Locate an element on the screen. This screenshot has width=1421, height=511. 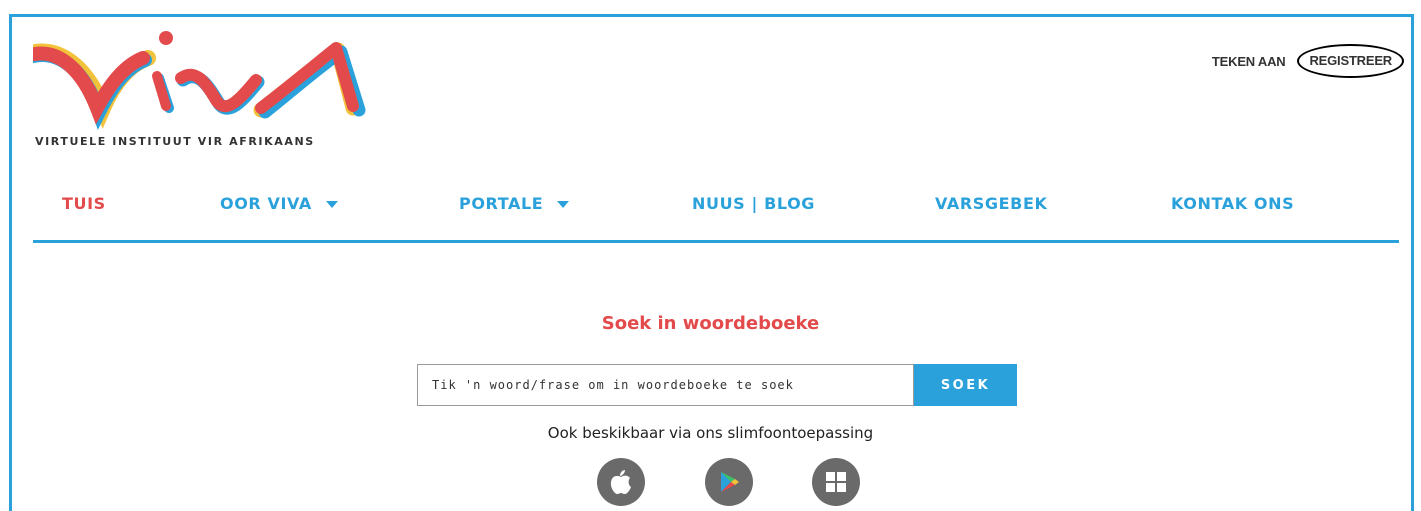
nav-item-label: KONTAK ONS is located at coordinates (1233, 203).